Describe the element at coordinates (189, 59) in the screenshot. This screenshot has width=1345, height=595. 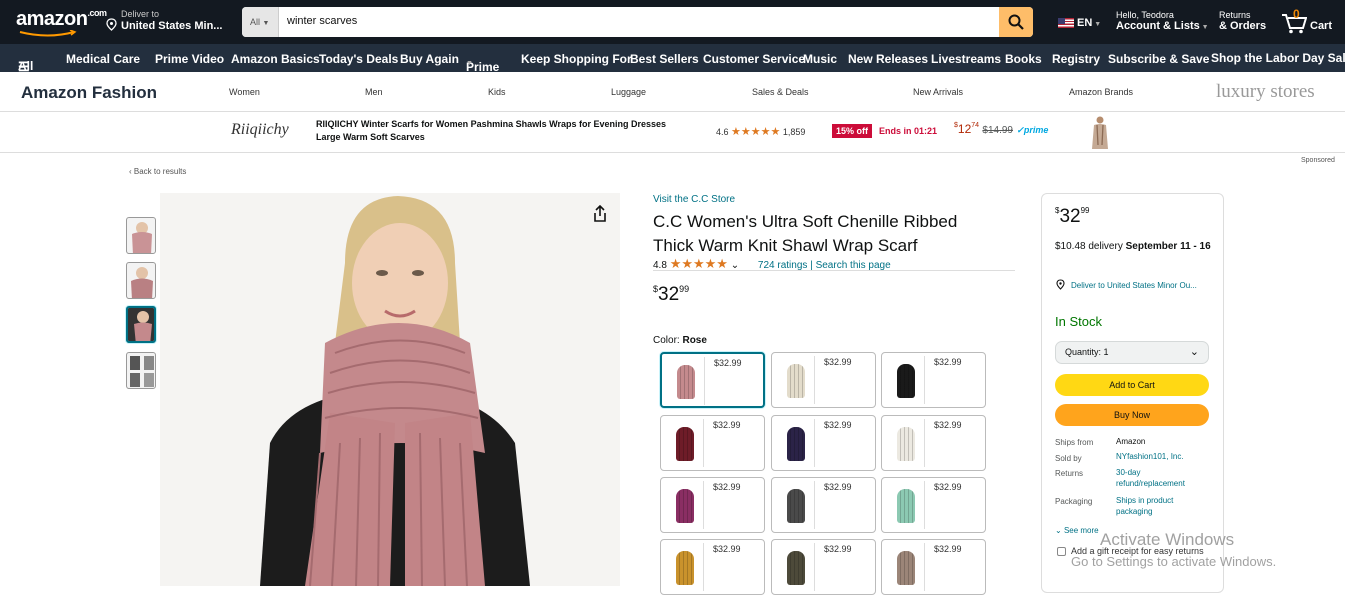
I see `nav-item-prime-video: Prime Video` at that location.